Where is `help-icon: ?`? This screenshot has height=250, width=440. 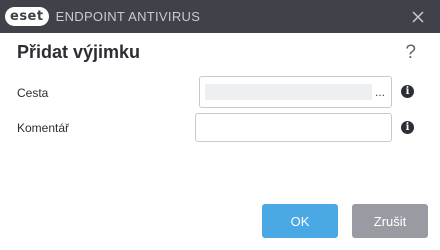
help-icon: ? is located at coordinates (410, 53).